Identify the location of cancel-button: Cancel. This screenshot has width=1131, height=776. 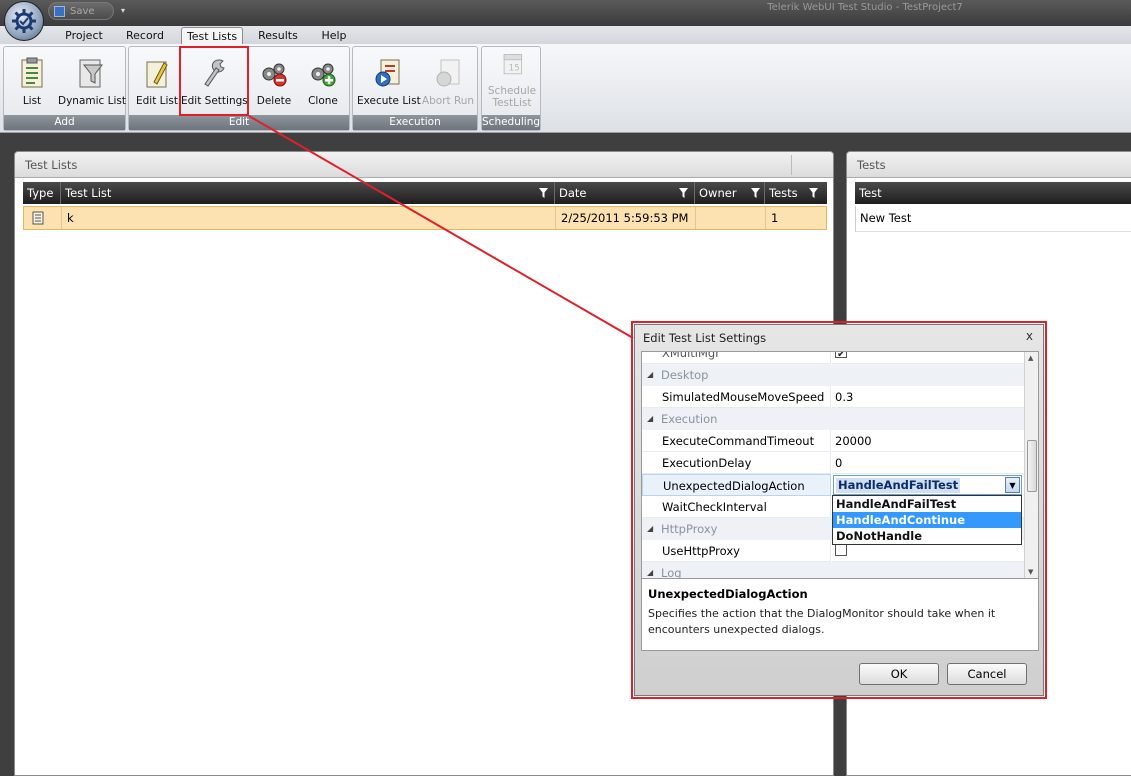
(987, 674).